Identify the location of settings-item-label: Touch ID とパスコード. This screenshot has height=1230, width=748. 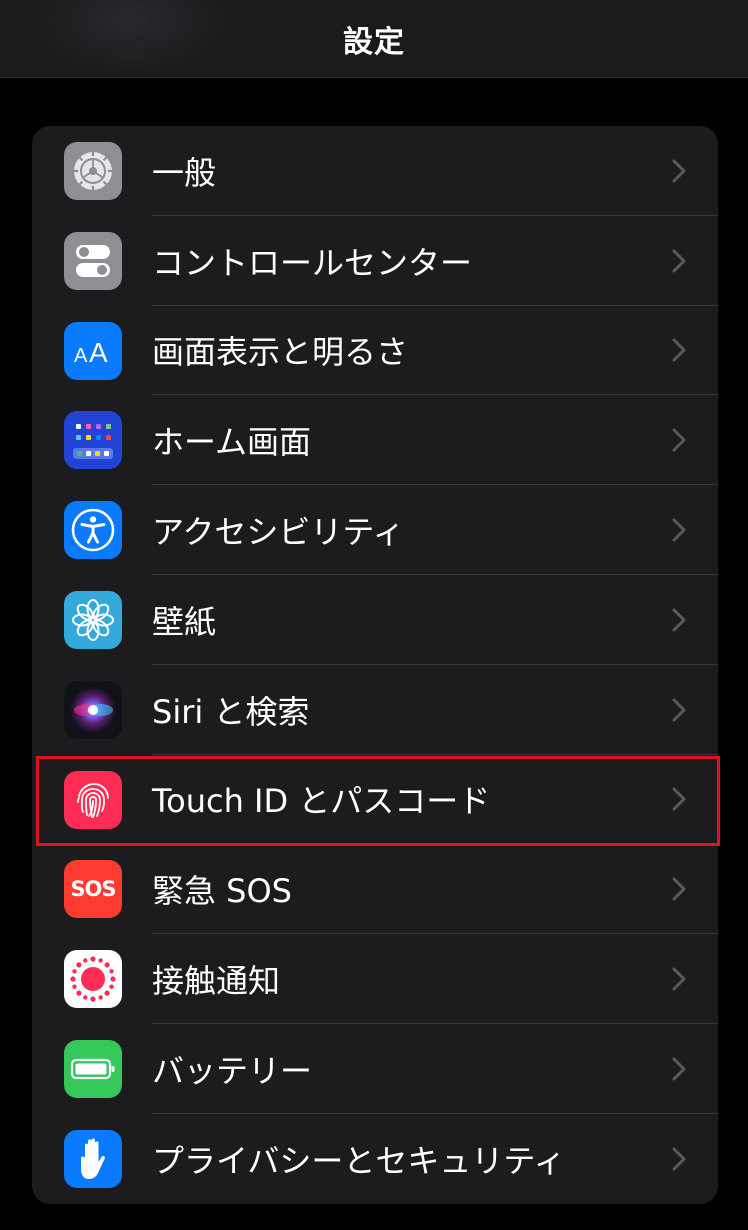
(321, 801).